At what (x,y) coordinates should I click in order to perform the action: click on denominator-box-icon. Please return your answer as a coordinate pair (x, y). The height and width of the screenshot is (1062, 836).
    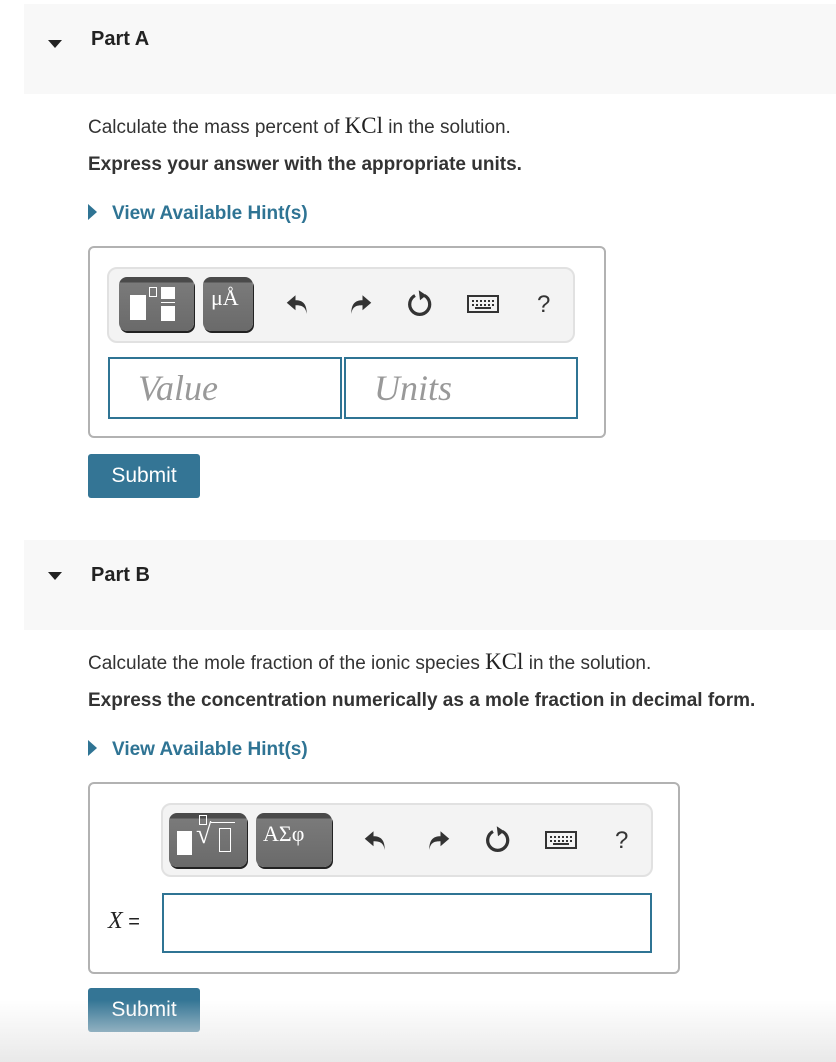
    Looking at the image, I should click on (168, 313).